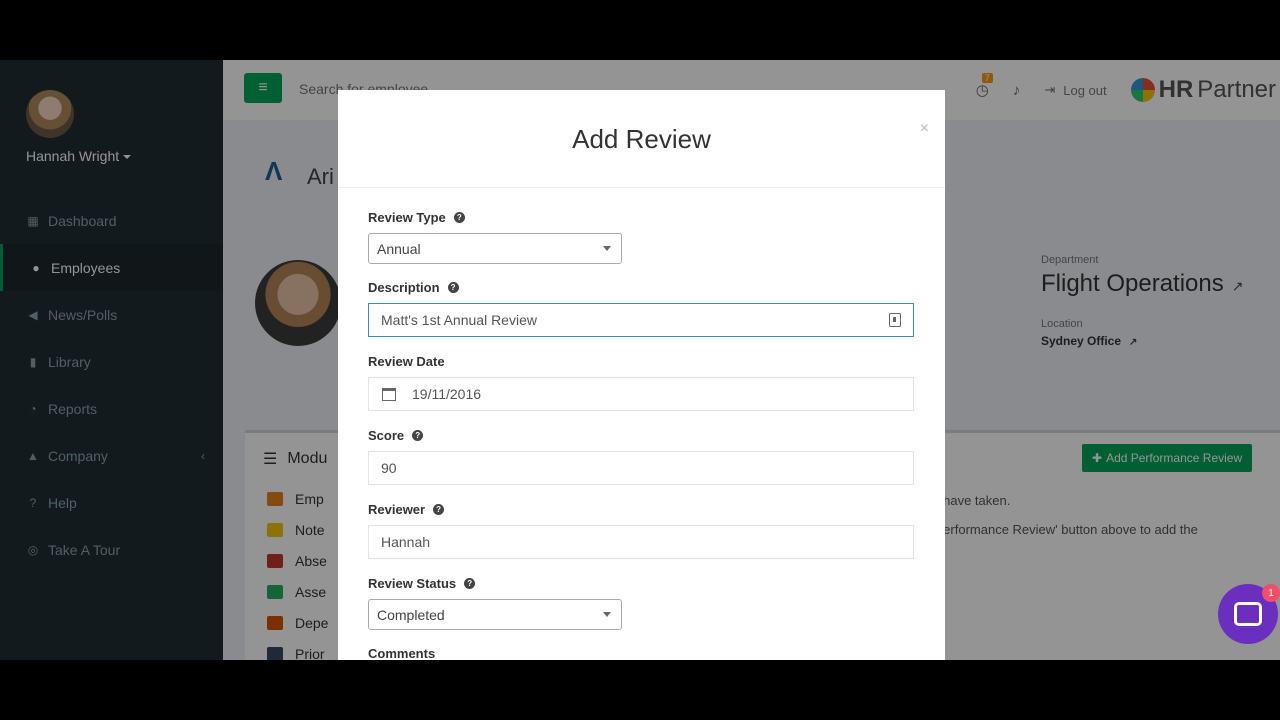 The width and height of the screenshot is (1280, 720). I want to click on score-label-text: Score, so click(386, 435).